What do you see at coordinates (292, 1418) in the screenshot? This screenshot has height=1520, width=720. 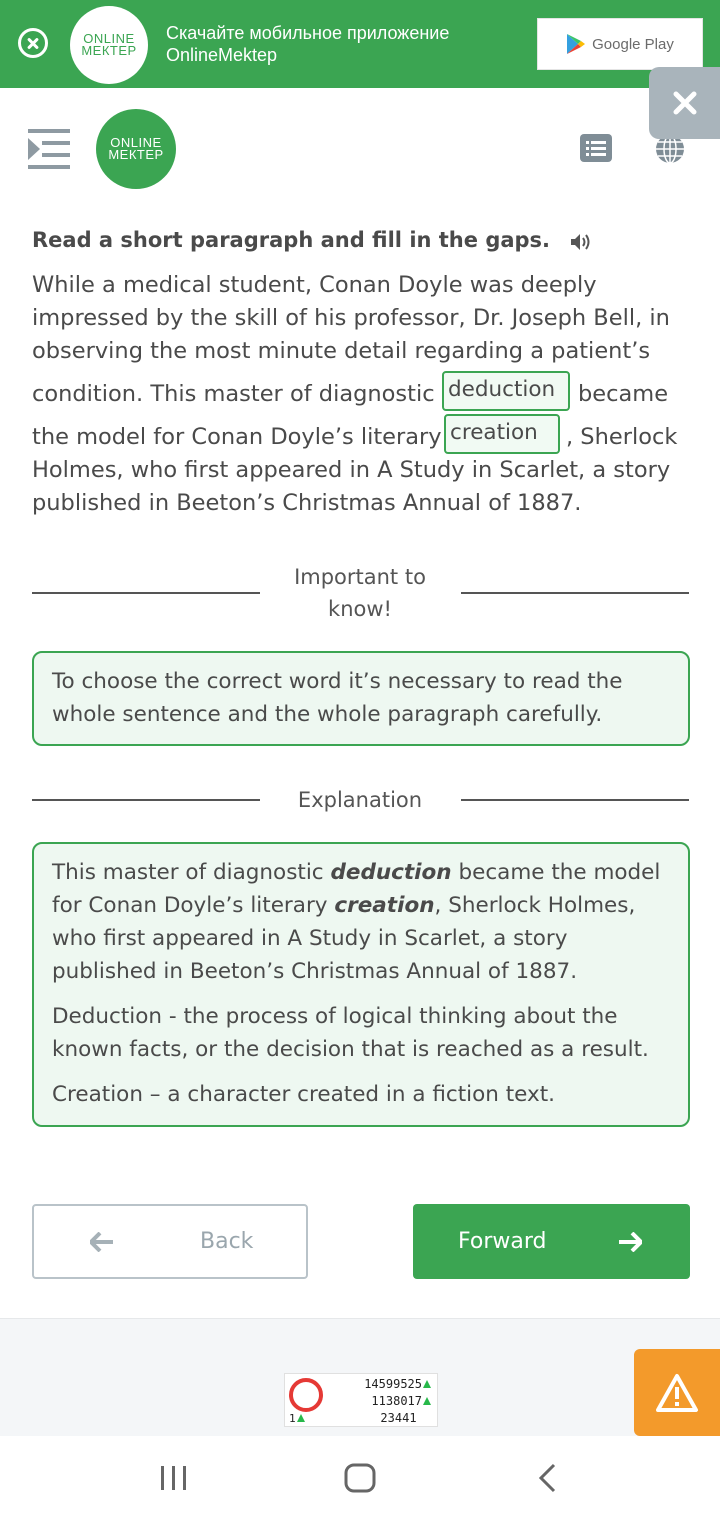 I see `counter-small-value: 1` at bounding box center [292, 1418].